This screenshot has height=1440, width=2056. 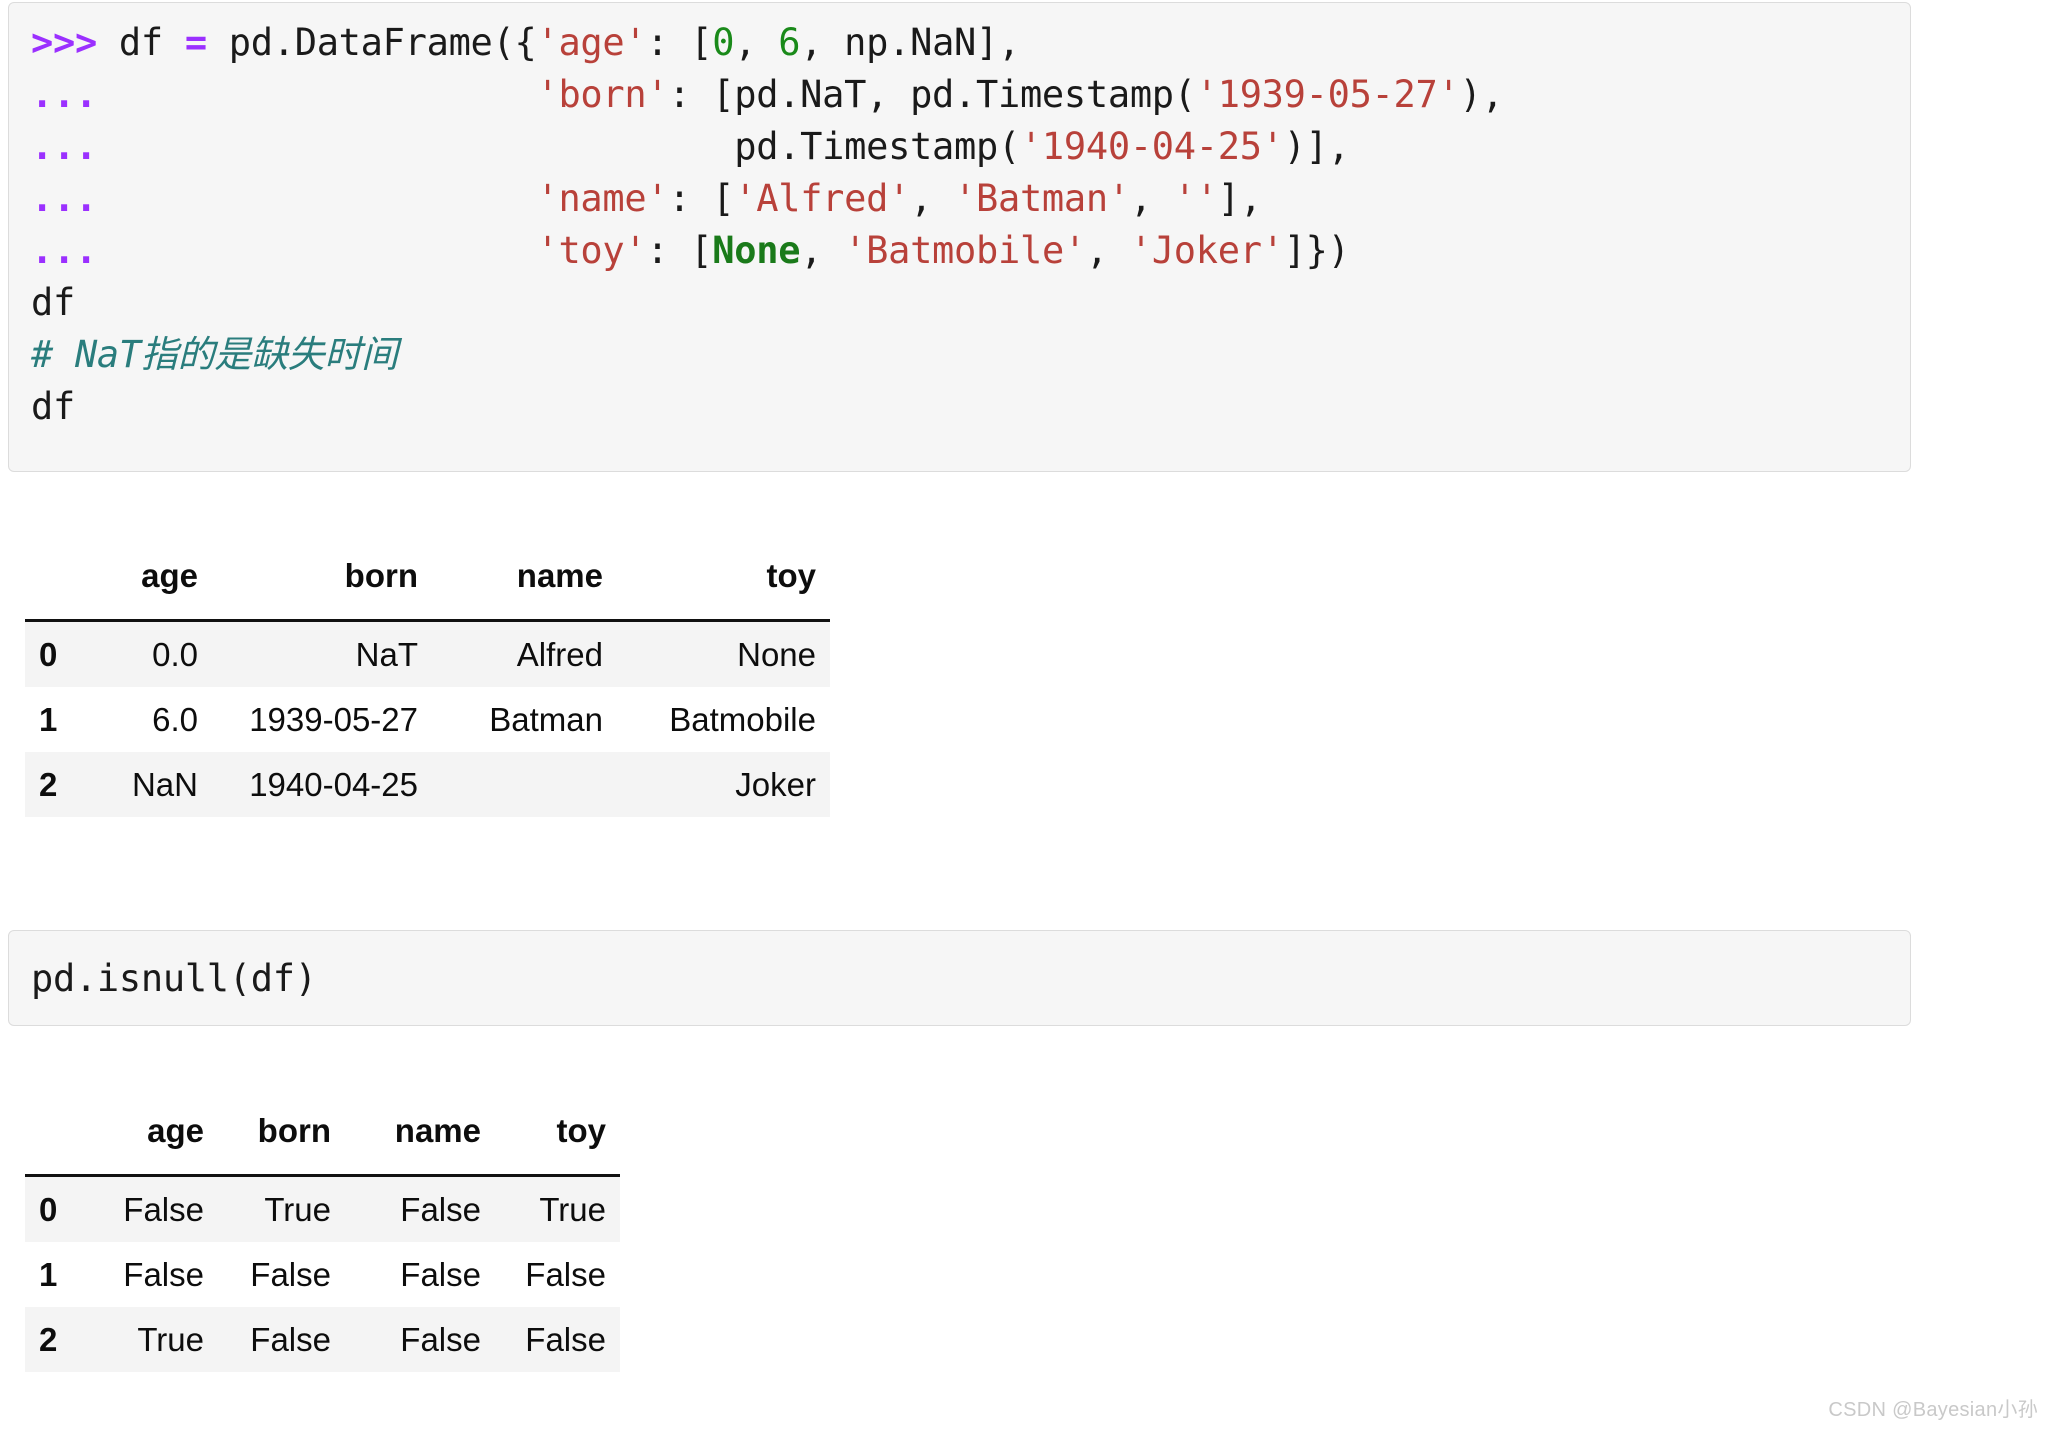 What do you see at coordinates (427, 784) in the screenshot?
I see `table-row: 2 NaN 1940-04-25 Joker` at bounding box center [427, 784].